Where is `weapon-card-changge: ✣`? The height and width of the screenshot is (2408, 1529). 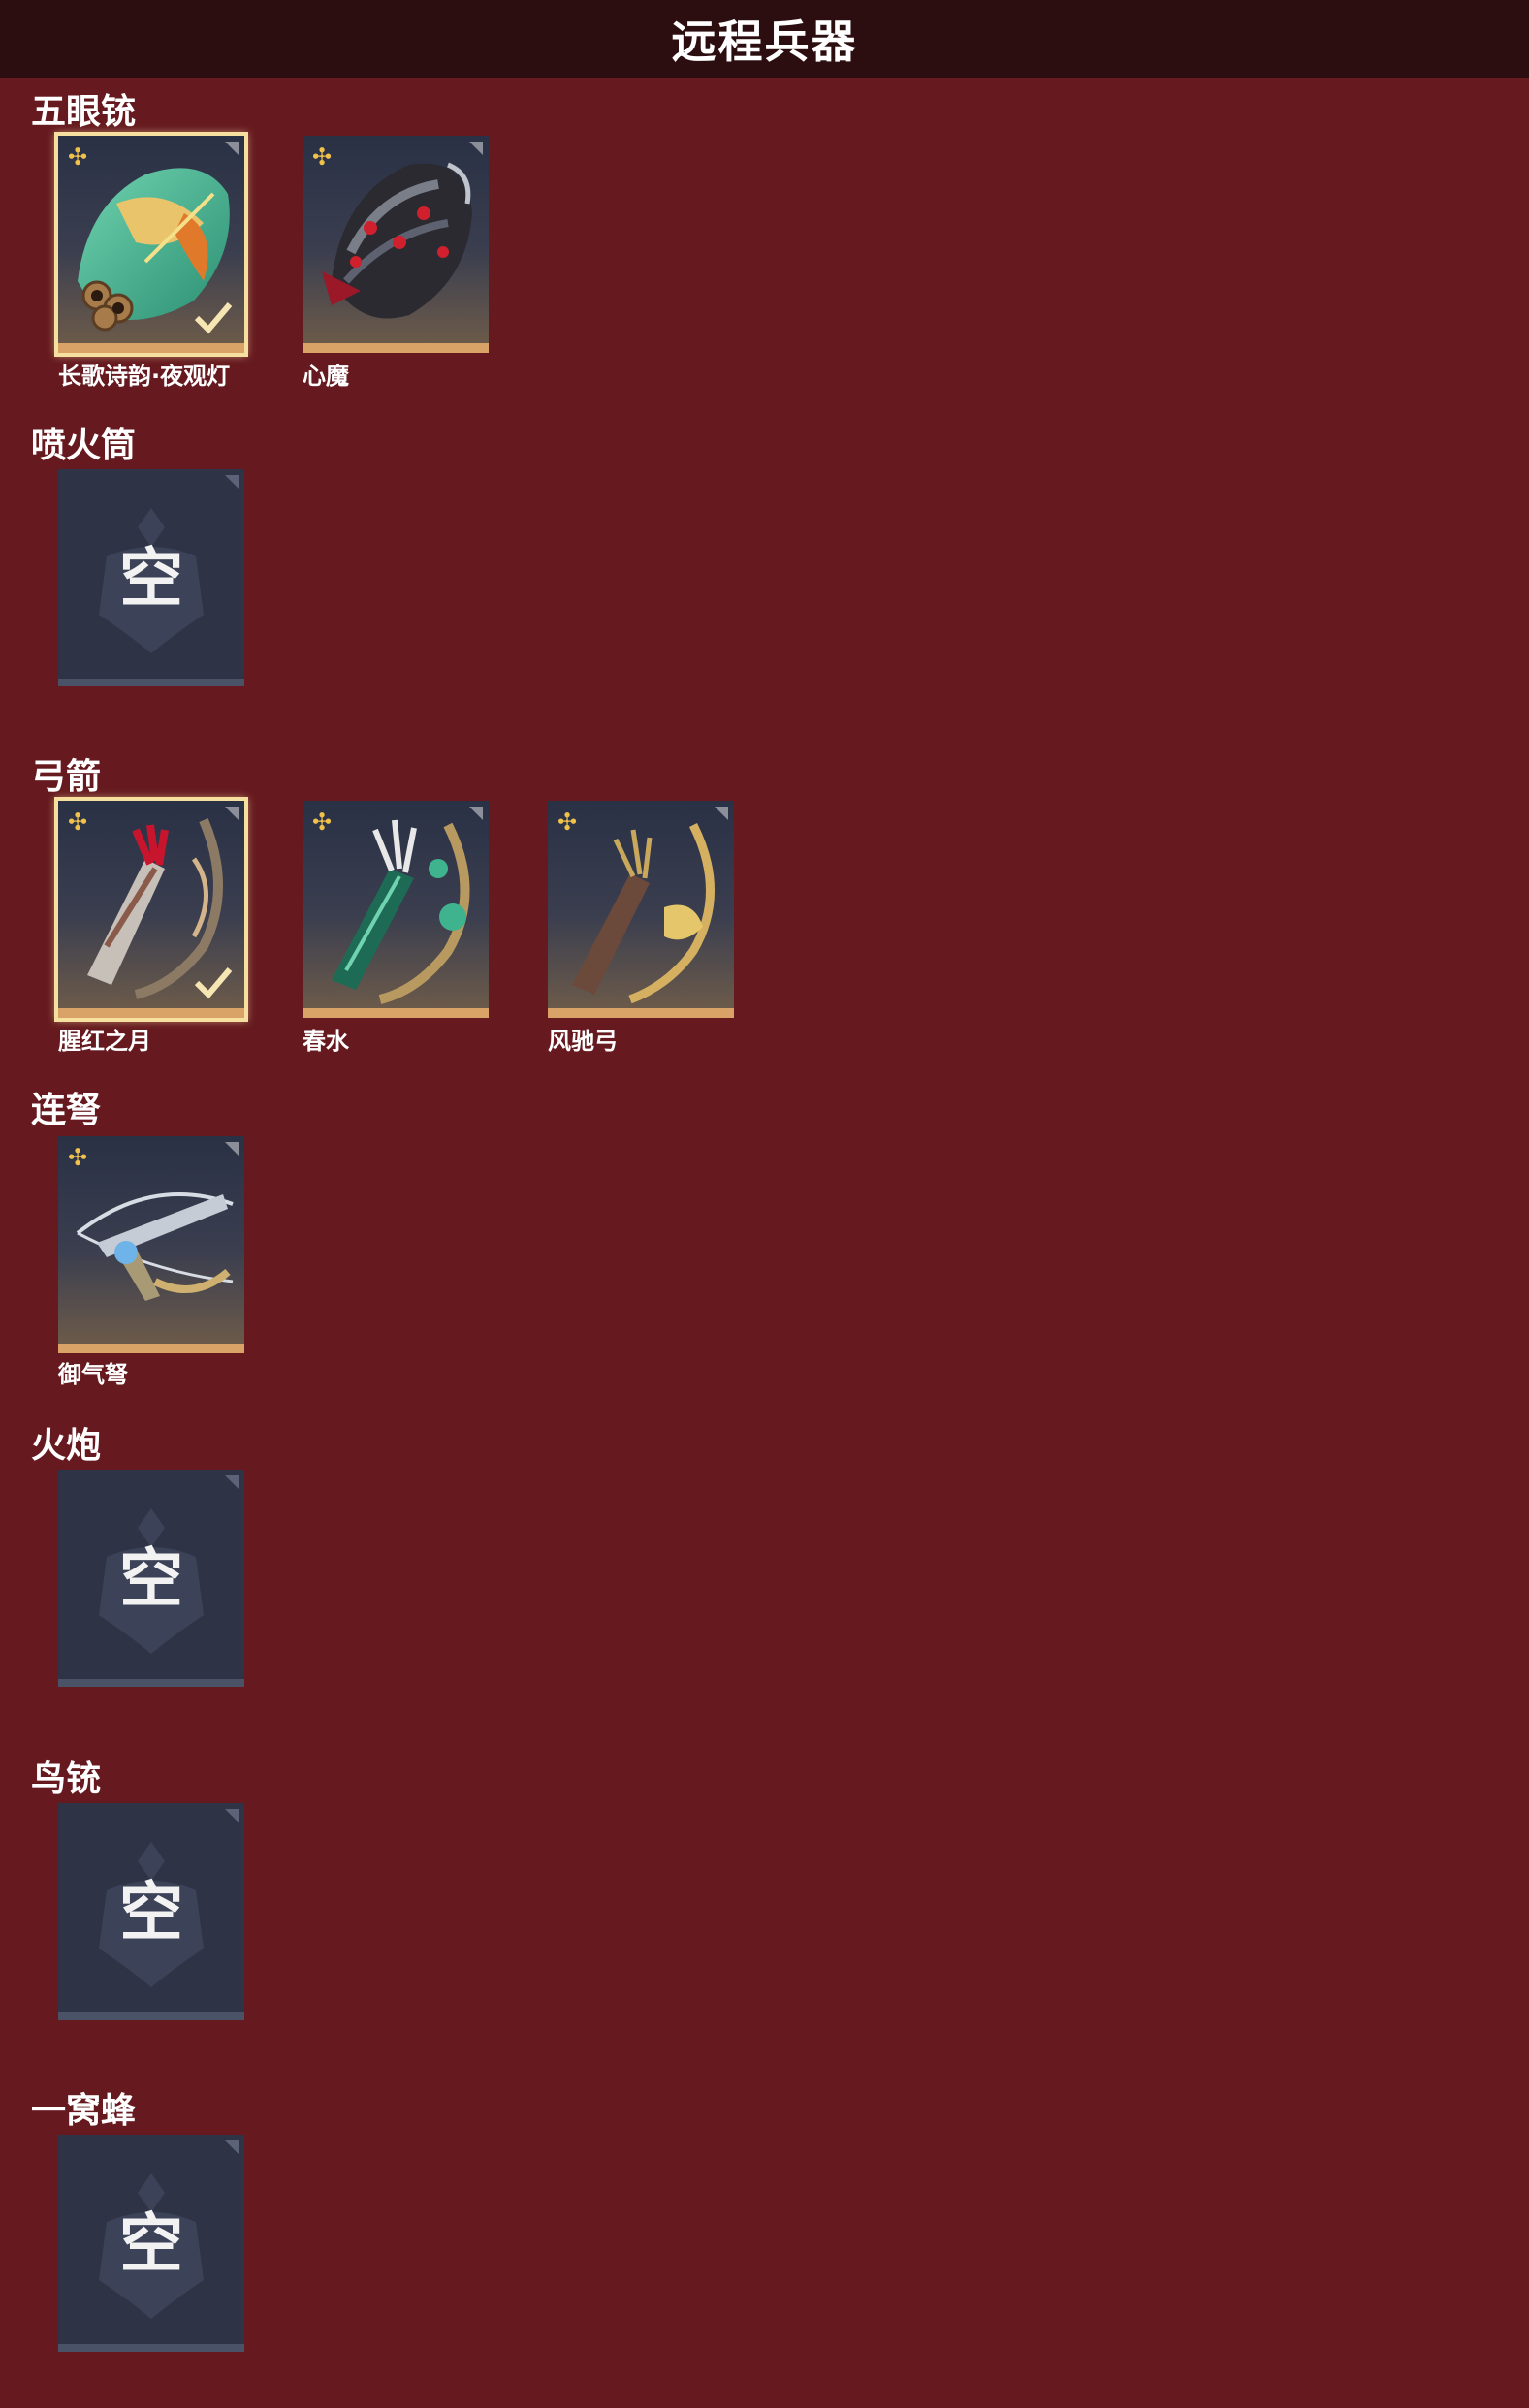 weapon-card-changge: ✣ is located at coordinates (151, 244).